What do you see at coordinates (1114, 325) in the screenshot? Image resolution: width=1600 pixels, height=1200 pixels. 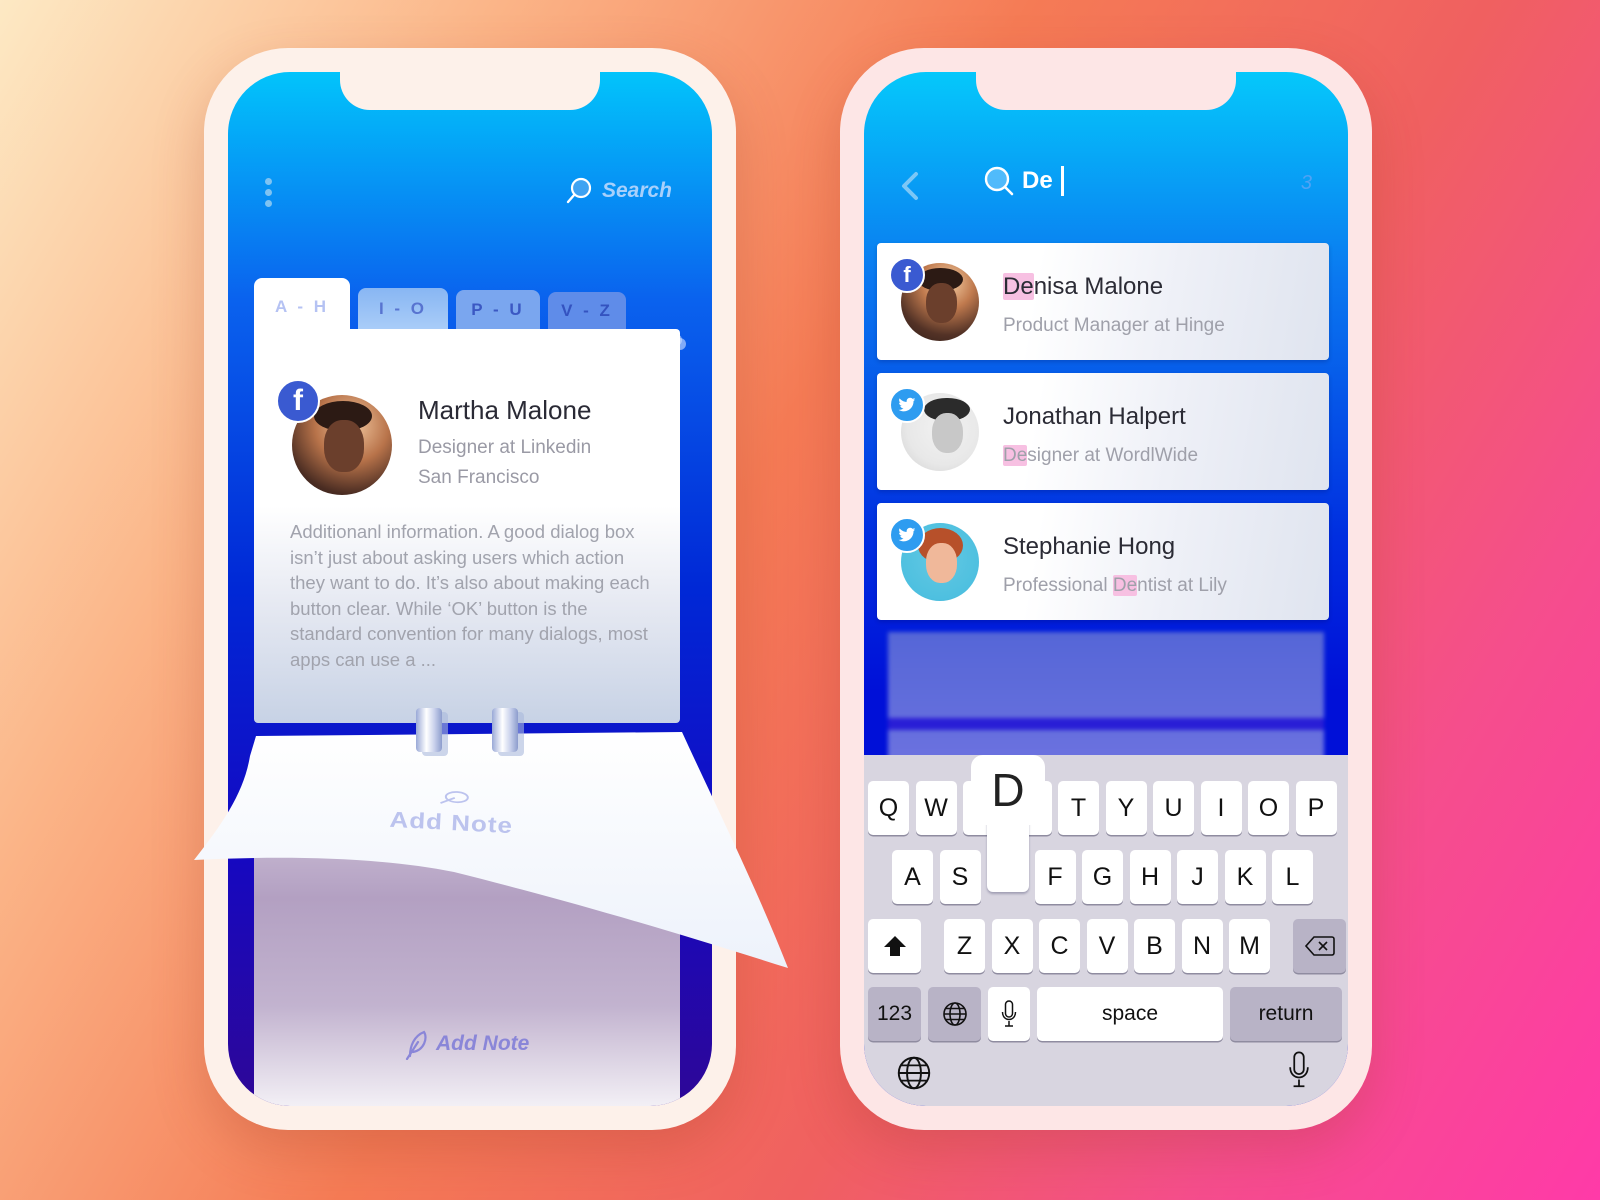 I see `result-title: Product Manager at Hinge` at bounding box center [1114, 325].